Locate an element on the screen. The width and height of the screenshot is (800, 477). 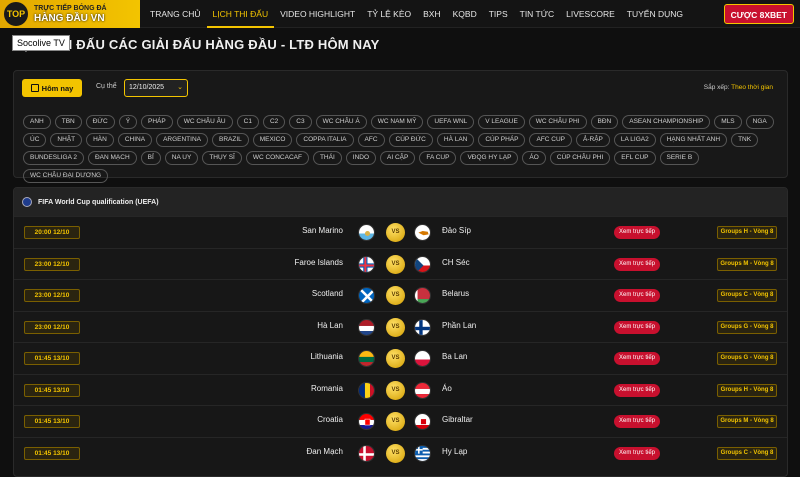
league-chip: NGA is located at coordinates (759, 122).